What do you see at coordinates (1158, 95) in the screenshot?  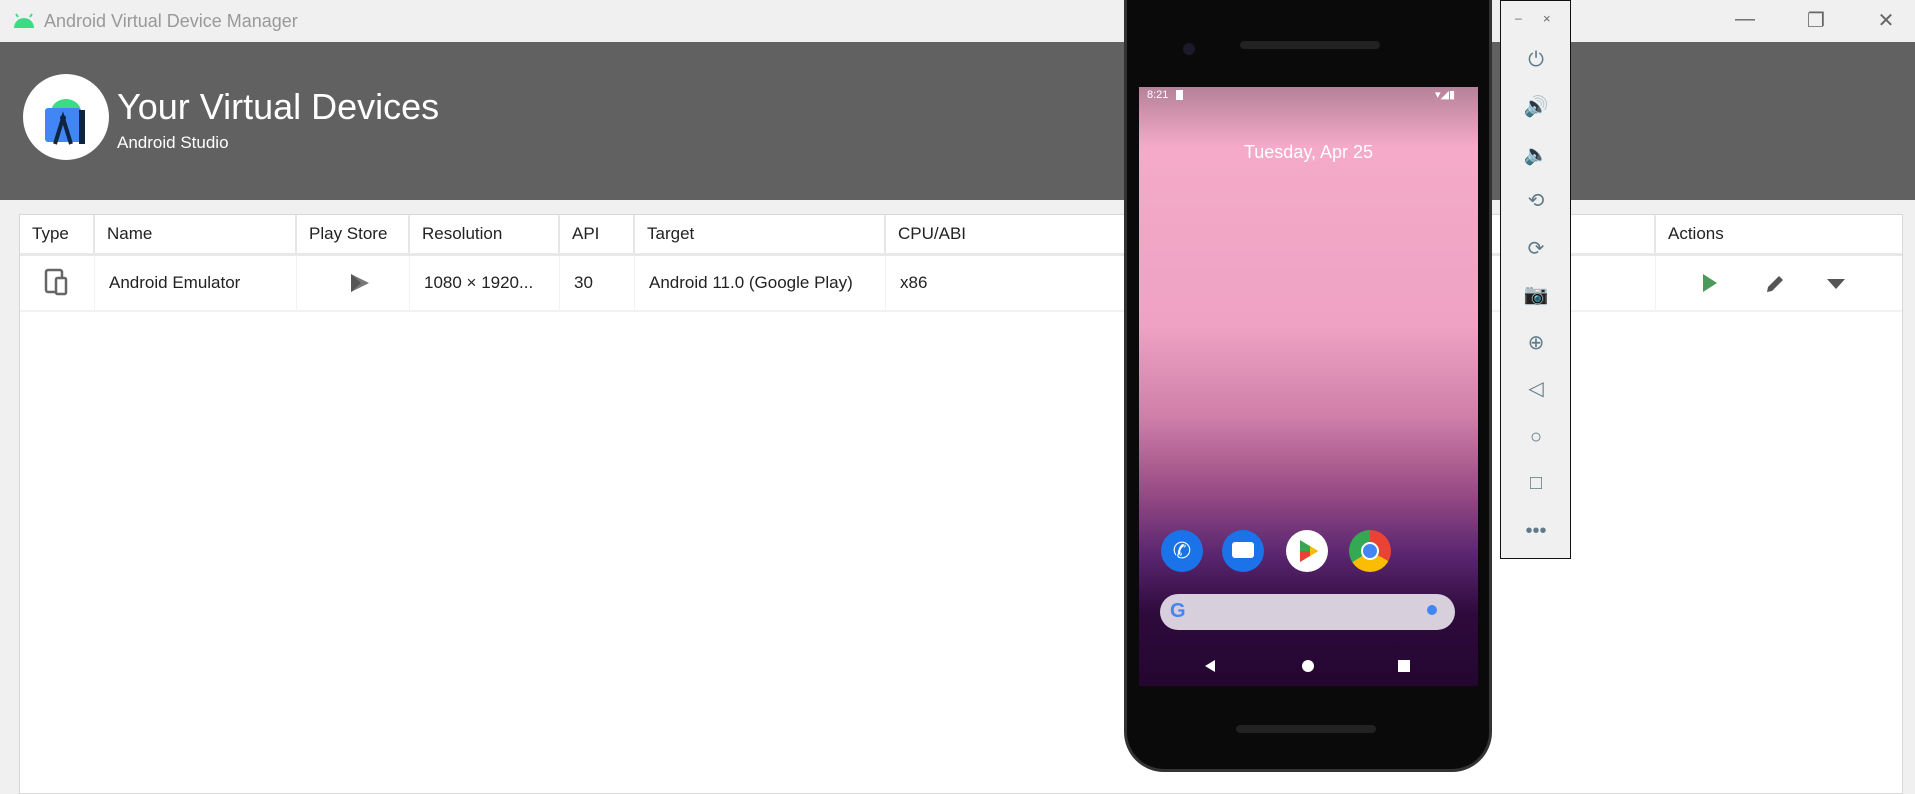 I see `status-time: 8:21` at bounding box center [1158, 95].